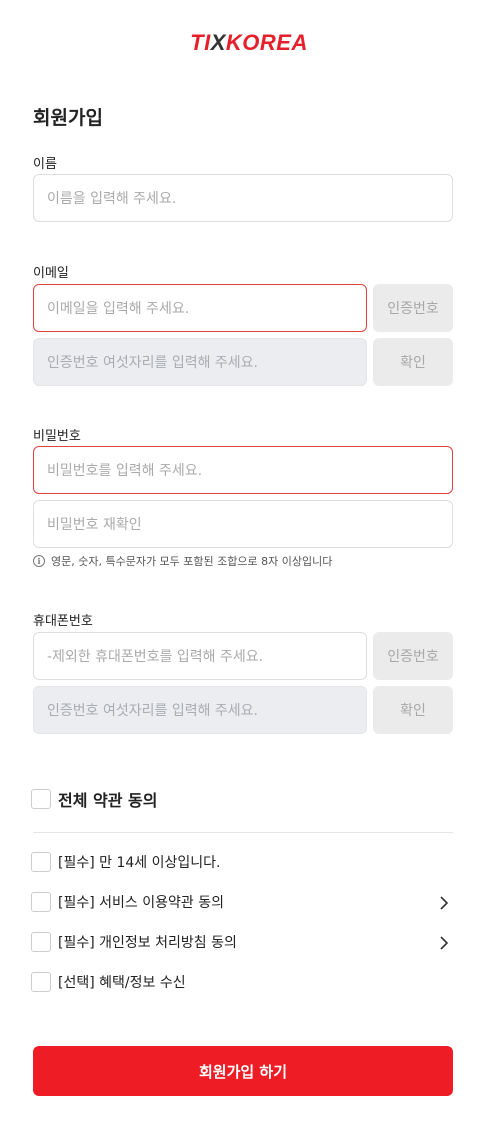  Describe the element at coordinates (243, 524) in the screenshot. I see `password-confirm-input: 비밀번호 재확인` at that location.